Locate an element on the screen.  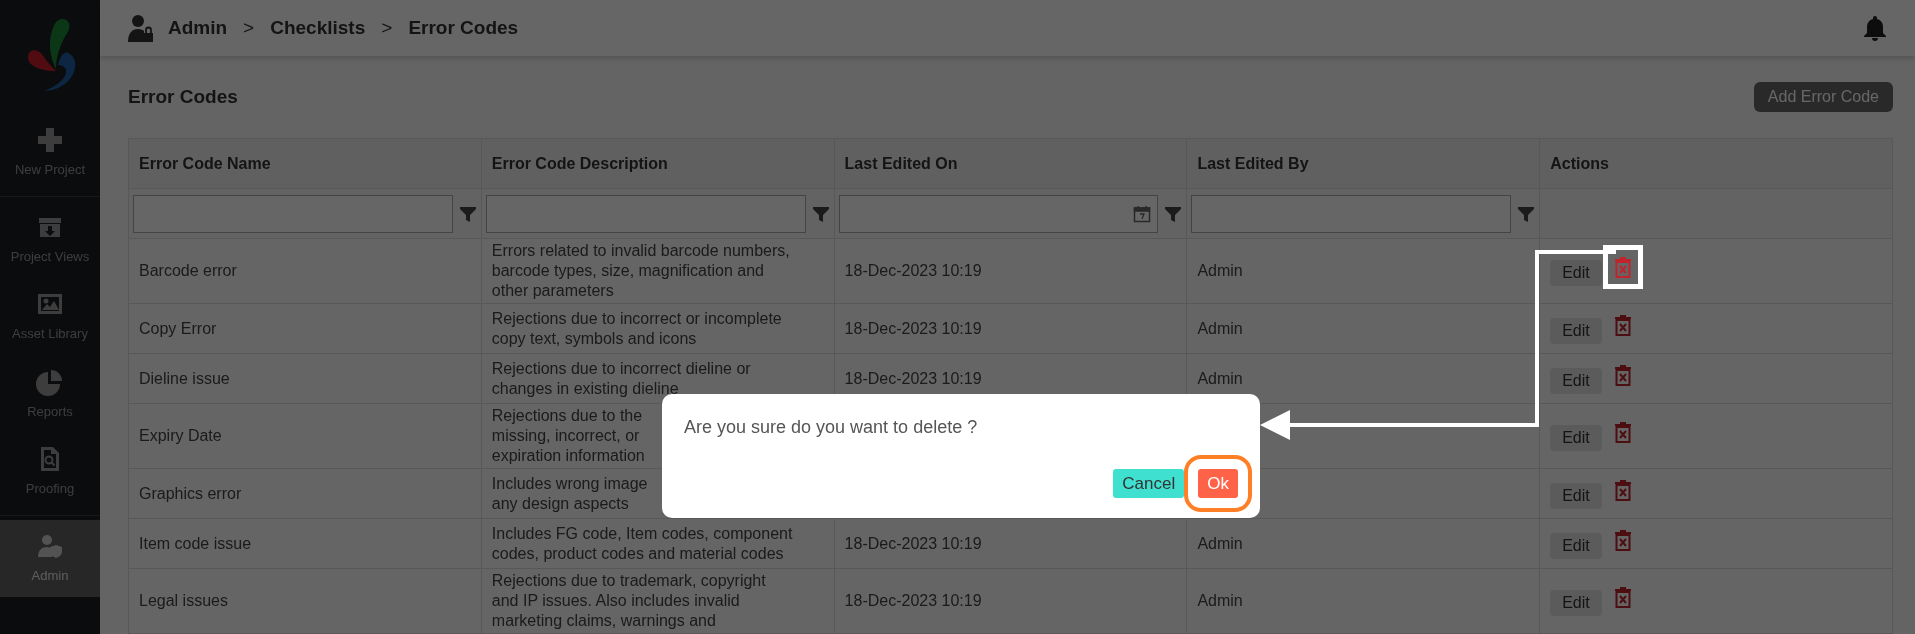
page-title: Error Codes is located at coordinates (183, 96).